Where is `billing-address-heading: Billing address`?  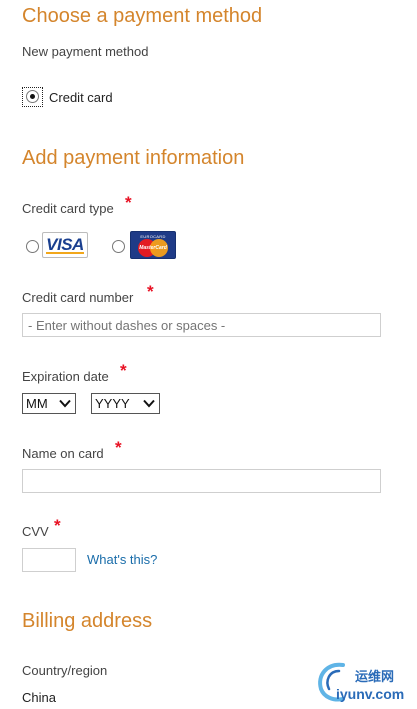 billing-address-heading: Billing address is located at coordinates (87, 621).